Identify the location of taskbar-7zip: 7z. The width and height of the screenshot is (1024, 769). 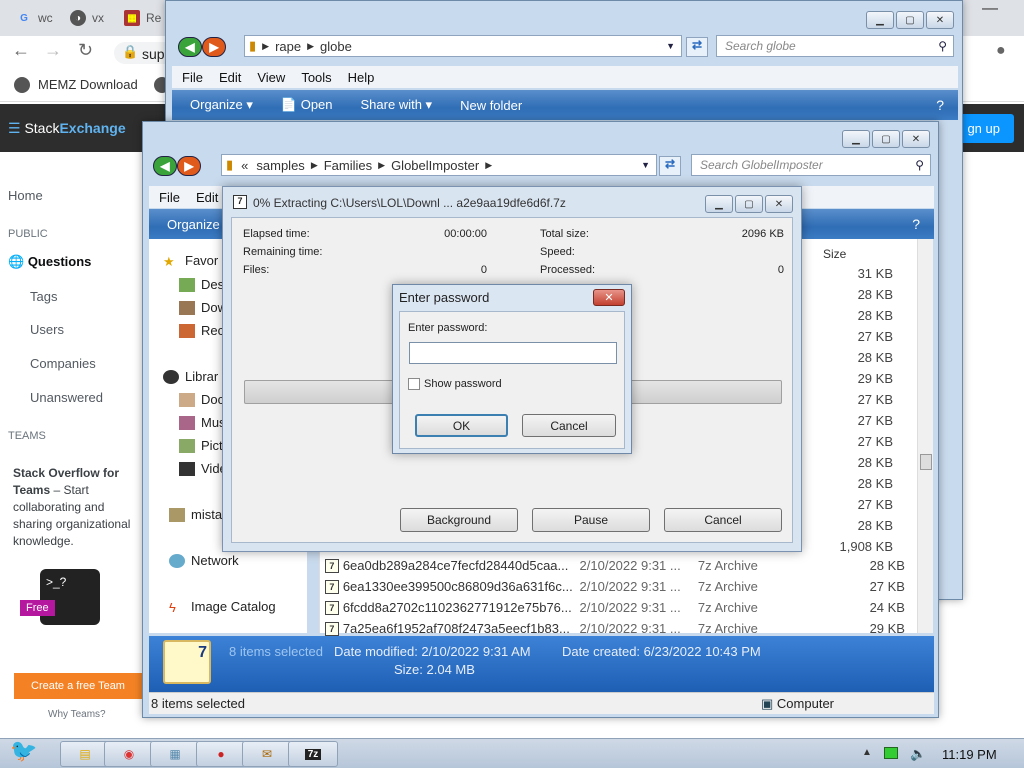
(313, 754).